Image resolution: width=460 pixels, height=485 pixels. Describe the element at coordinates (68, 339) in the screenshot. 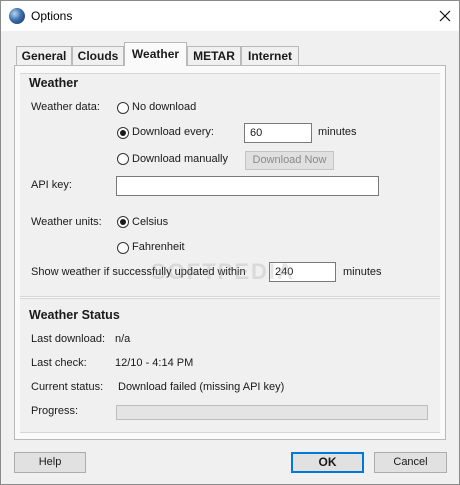

I see `last-download-label: Last download:` at that location.